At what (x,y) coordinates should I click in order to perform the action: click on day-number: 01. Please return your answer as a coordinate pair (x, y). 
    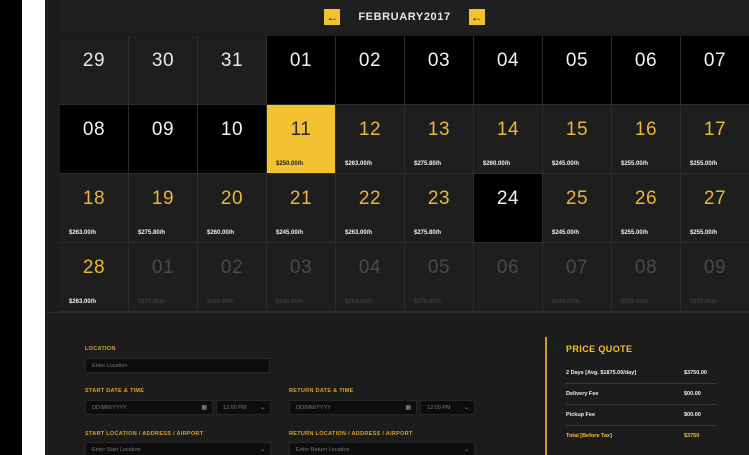
    Looking at the image, I should click on (301, 60).